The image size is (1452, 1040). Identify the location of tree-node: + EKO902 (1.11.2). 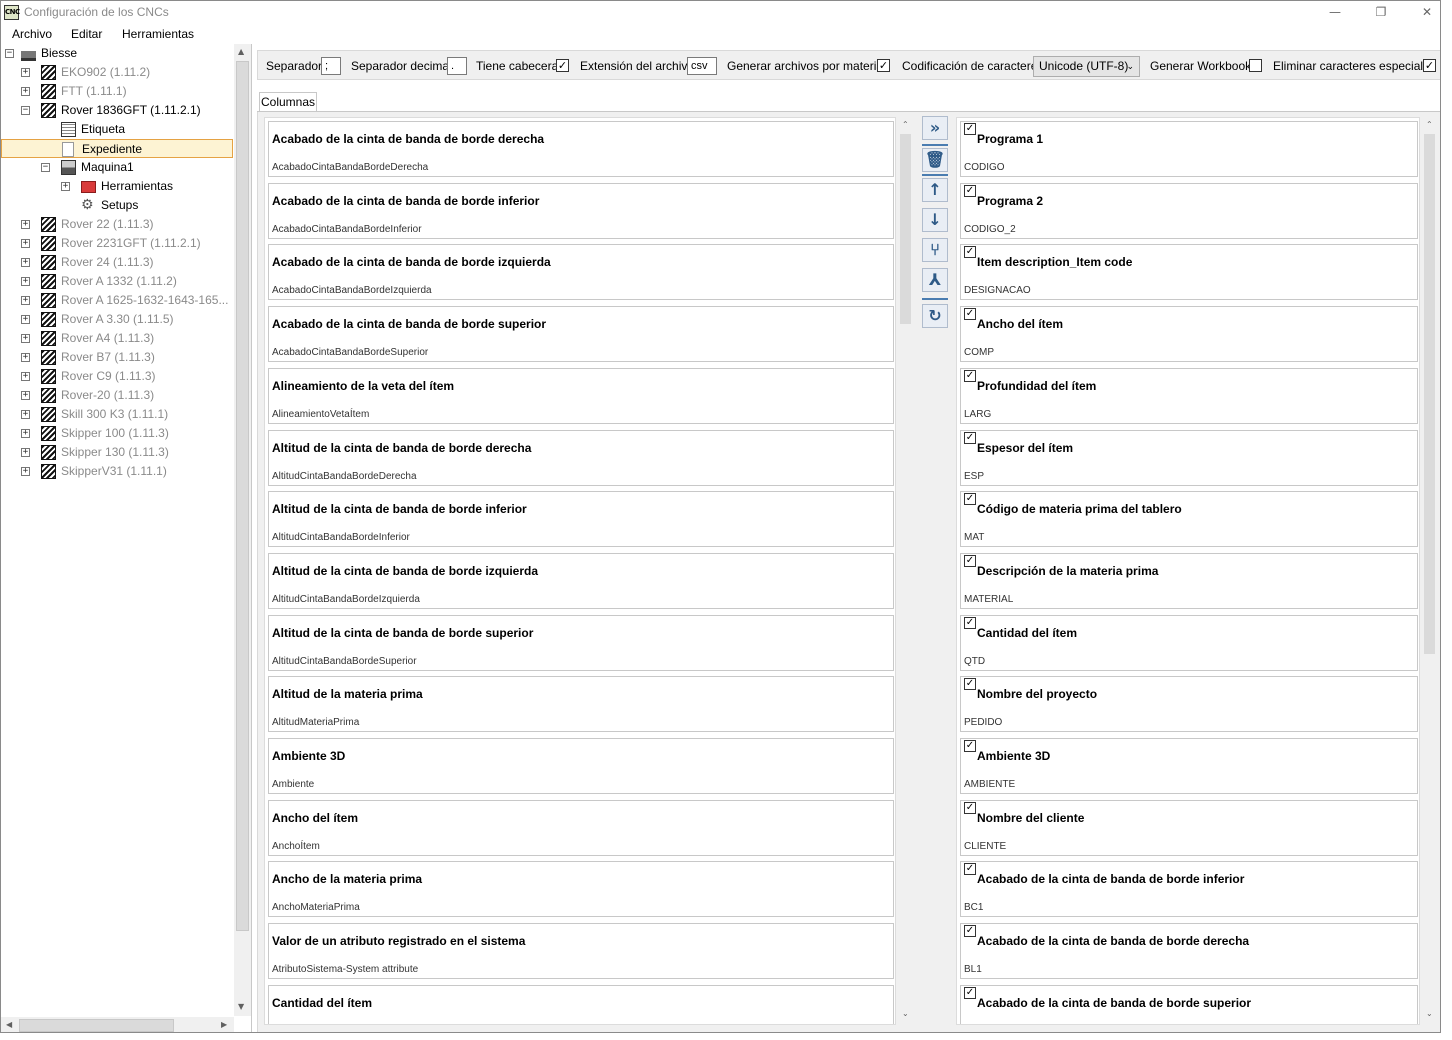
(117, 72).